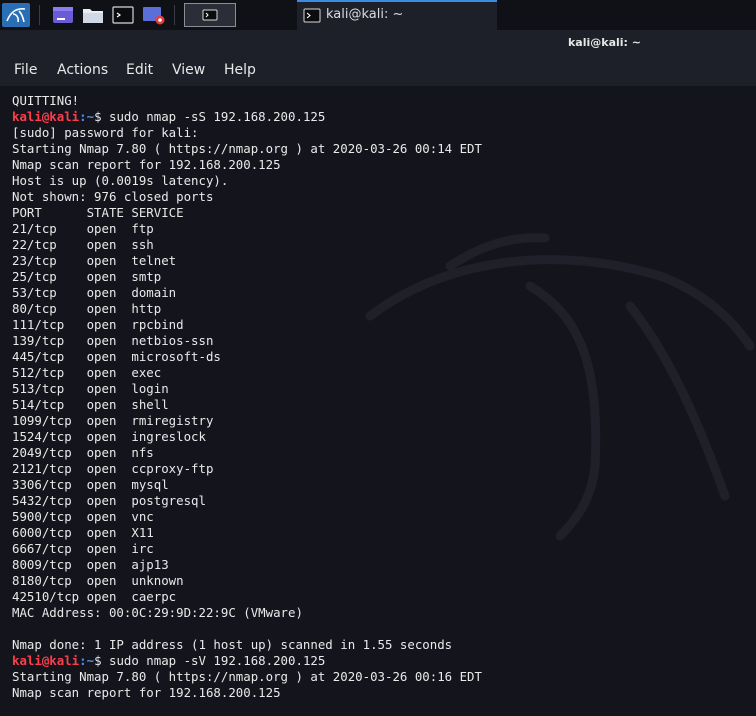  What do you see at coordinates (188, 70) in the screenshot?
I see `menu-view: View` at bounding box center [188, 70].